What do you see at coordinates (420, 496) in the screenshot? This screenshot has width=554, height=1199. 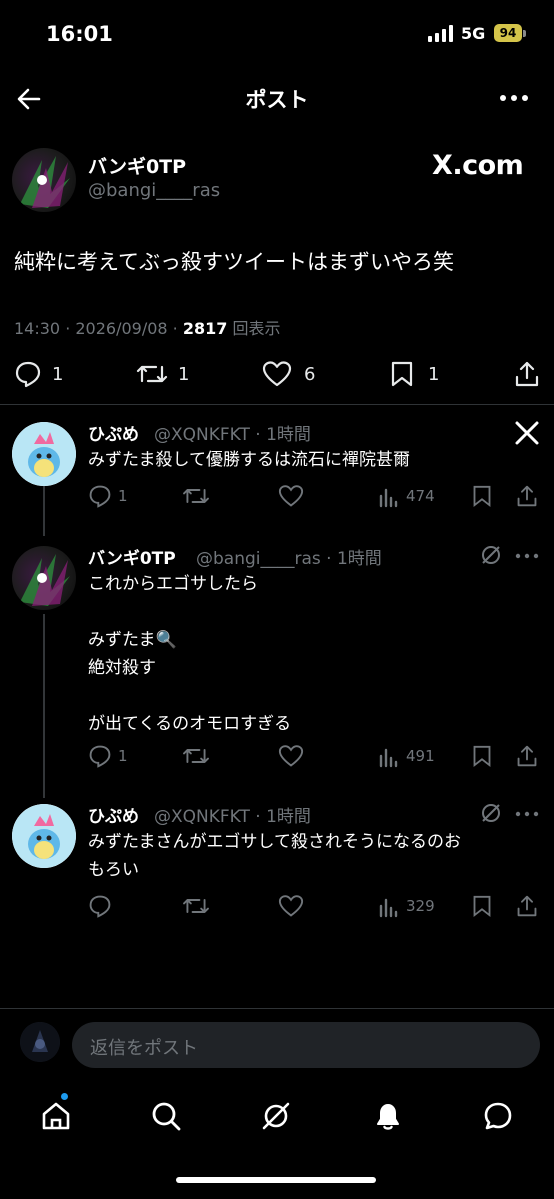 I see `view-count: 474` at bounding box center [420, 496].